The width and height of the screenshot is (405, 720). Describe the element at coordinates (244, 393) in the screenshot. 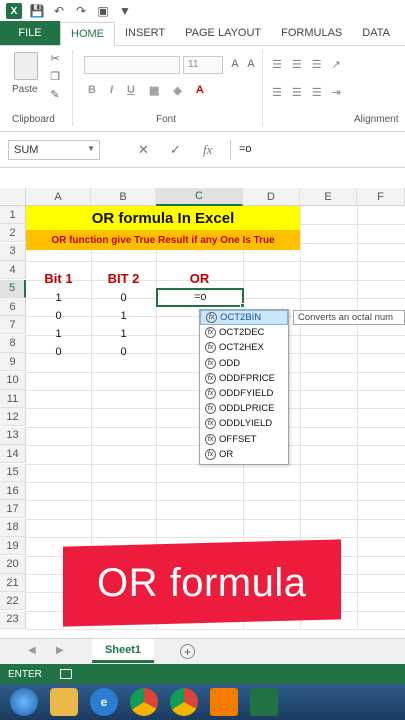

I see `autocomplete-item: fx ODDFYIELD` at that location.